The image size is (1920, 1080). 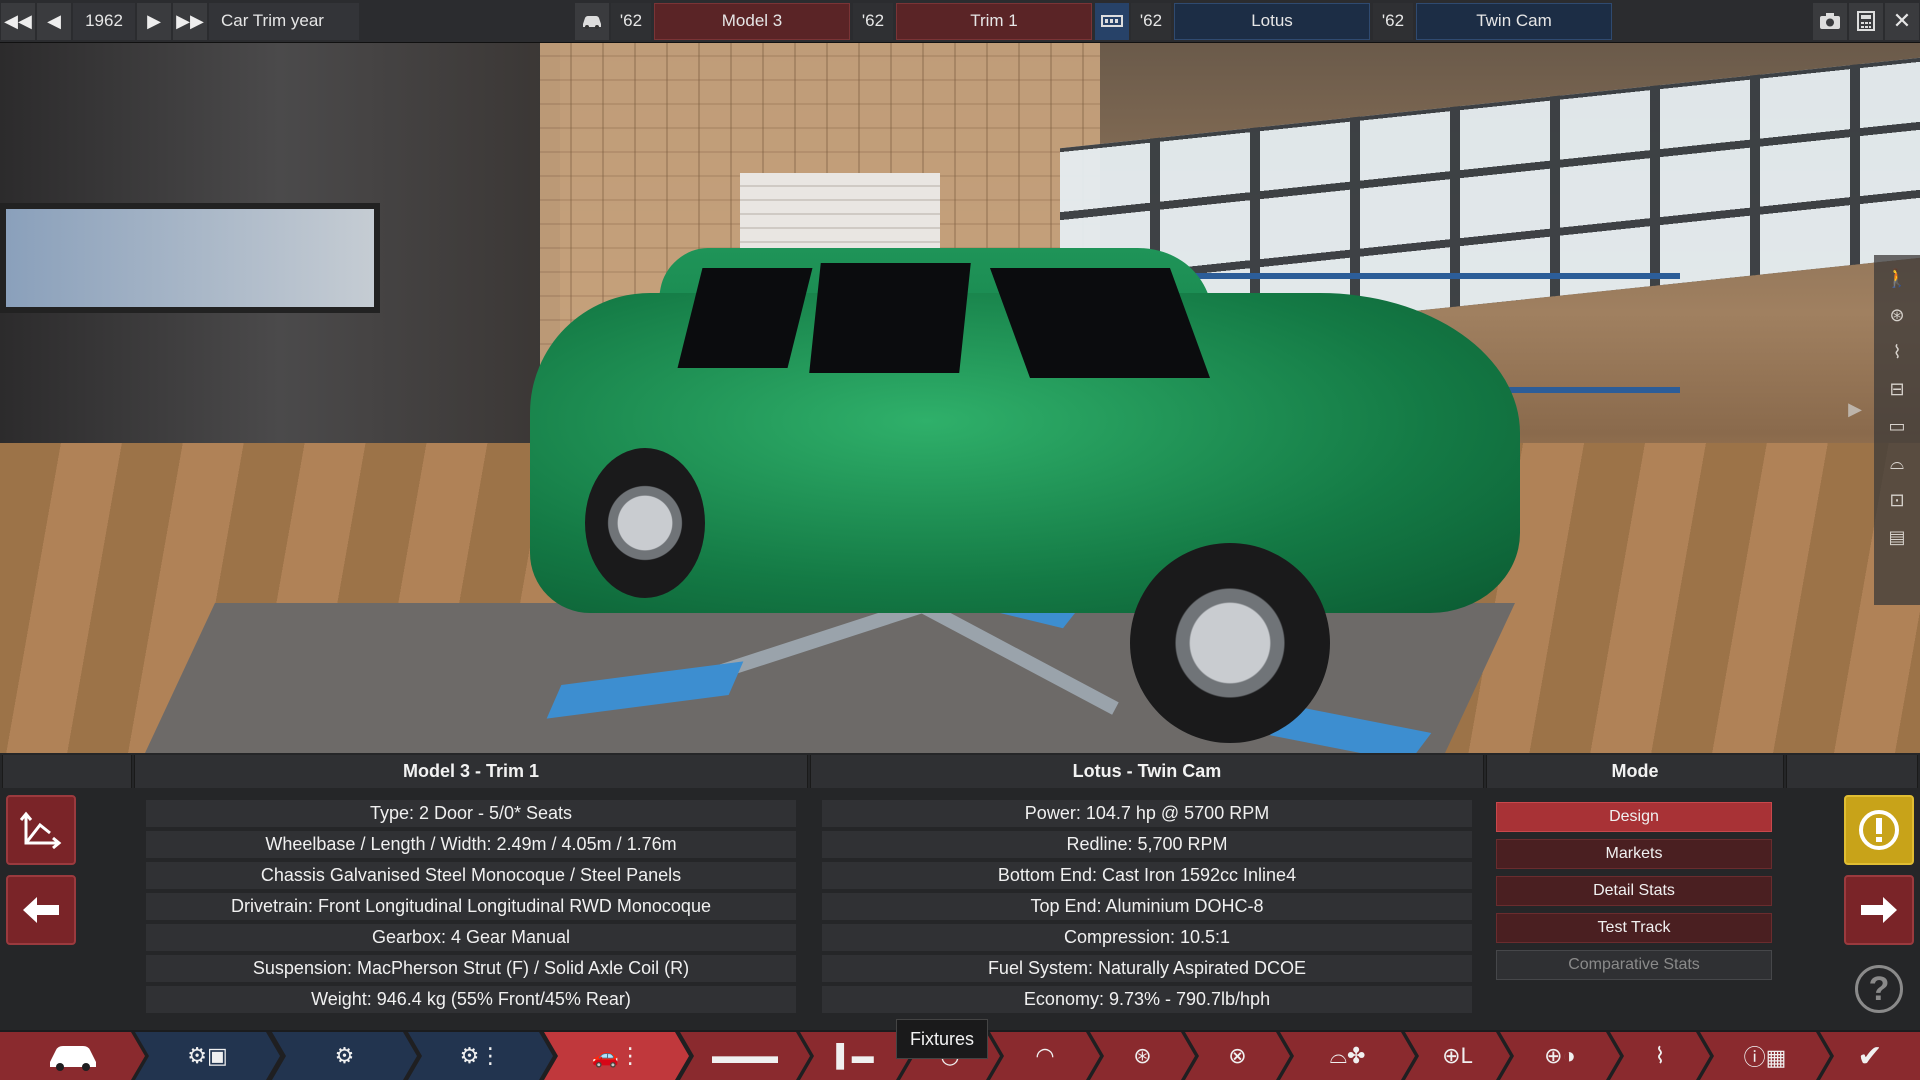 I want to click on nav-aero: ⌓✤, so click(x=1347, y=1056).